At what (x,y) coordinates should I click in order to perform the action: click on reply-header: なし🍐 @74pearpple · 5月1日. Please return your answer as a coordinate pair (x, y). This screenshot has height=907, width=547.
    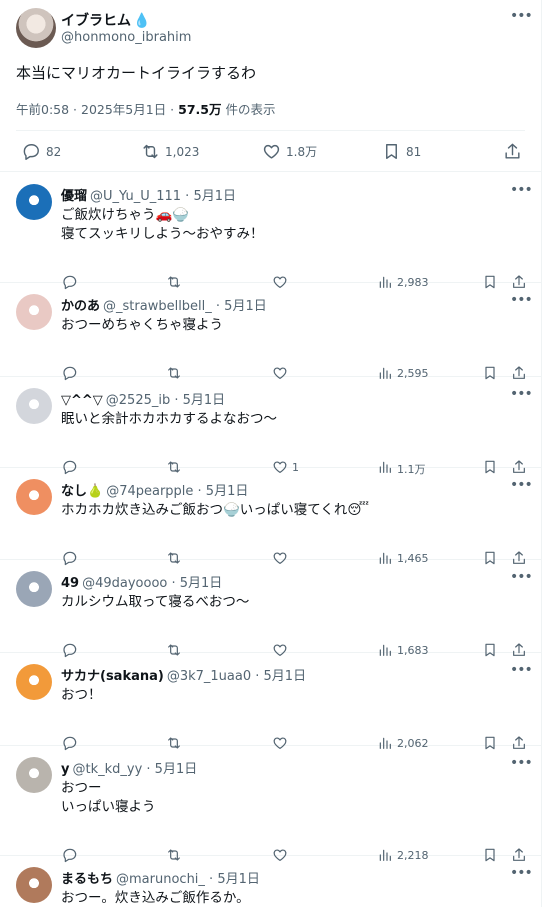
    Looking at the image, I should click on (154, 489).